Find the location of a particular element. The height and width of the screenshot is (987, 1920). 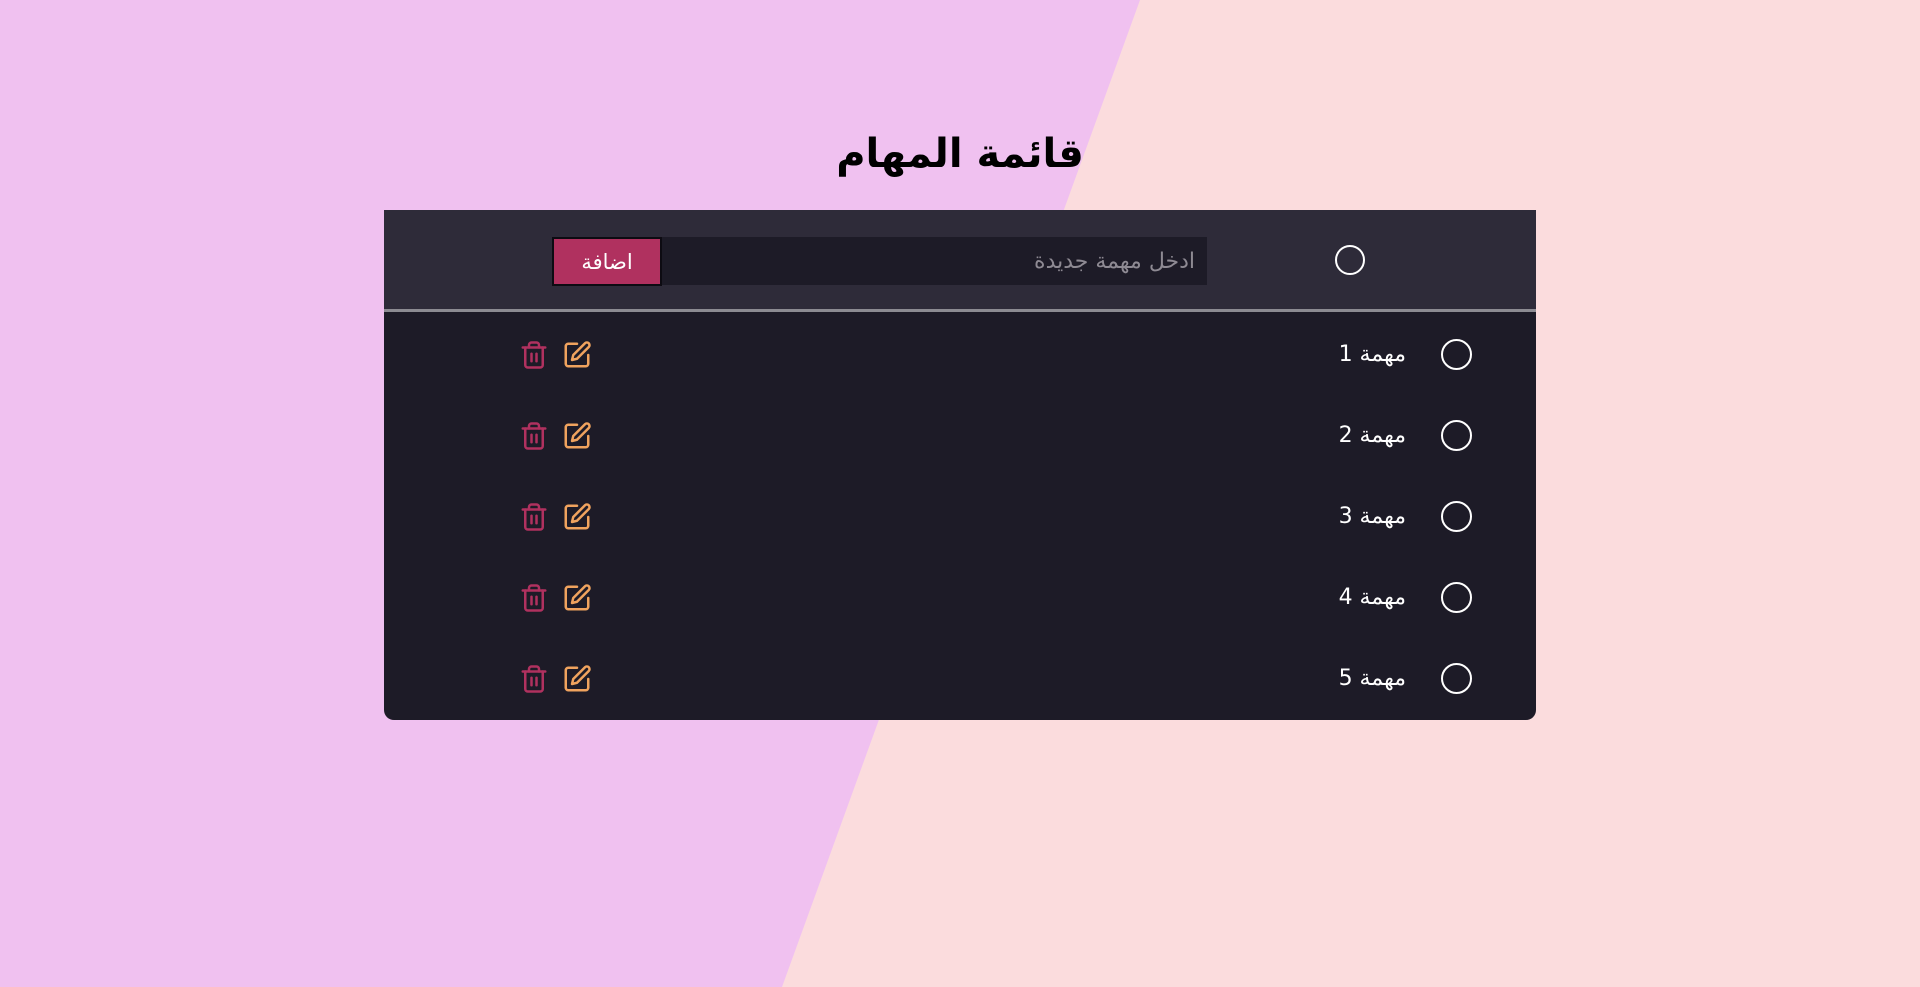

task-label: مهمة 2 is located at coordinates (1372, 435).